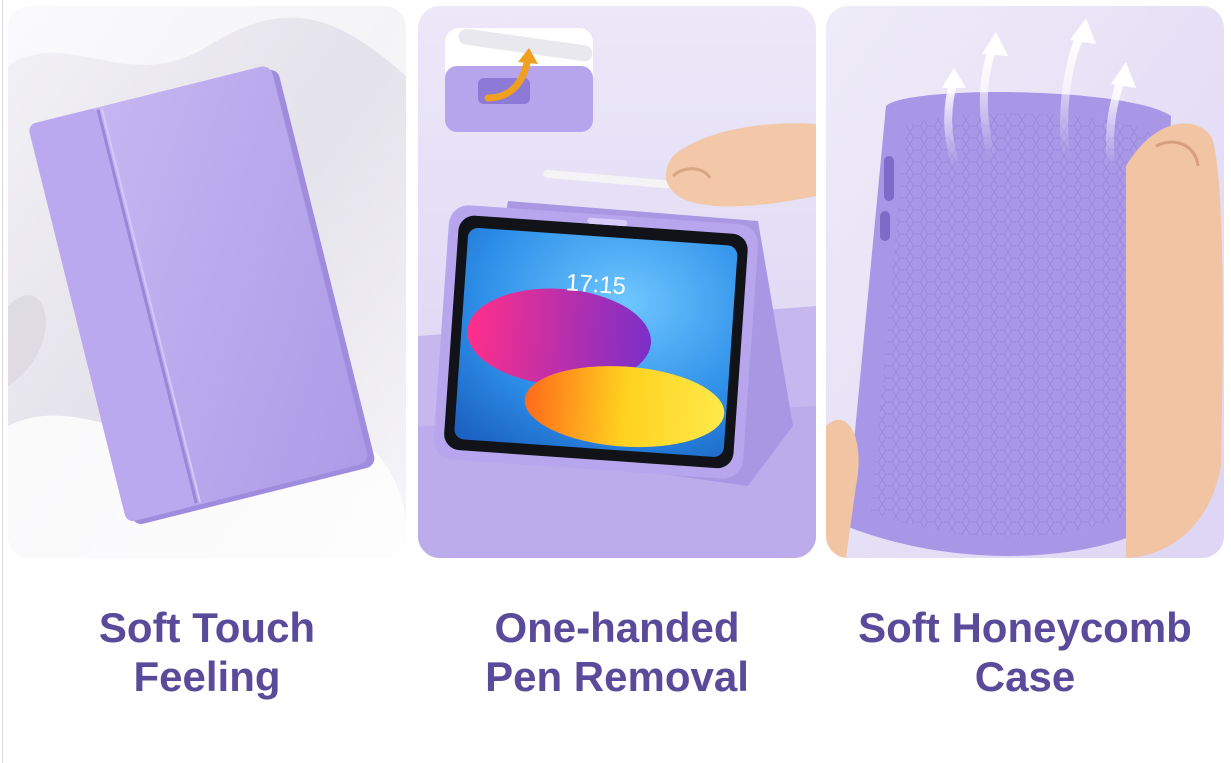 This screenshot has width=1231, height=763. What do you see at coordinates (207, 676) in the screenshot?
I see `caption-line: Feeling` at bounding box center [207, 676].